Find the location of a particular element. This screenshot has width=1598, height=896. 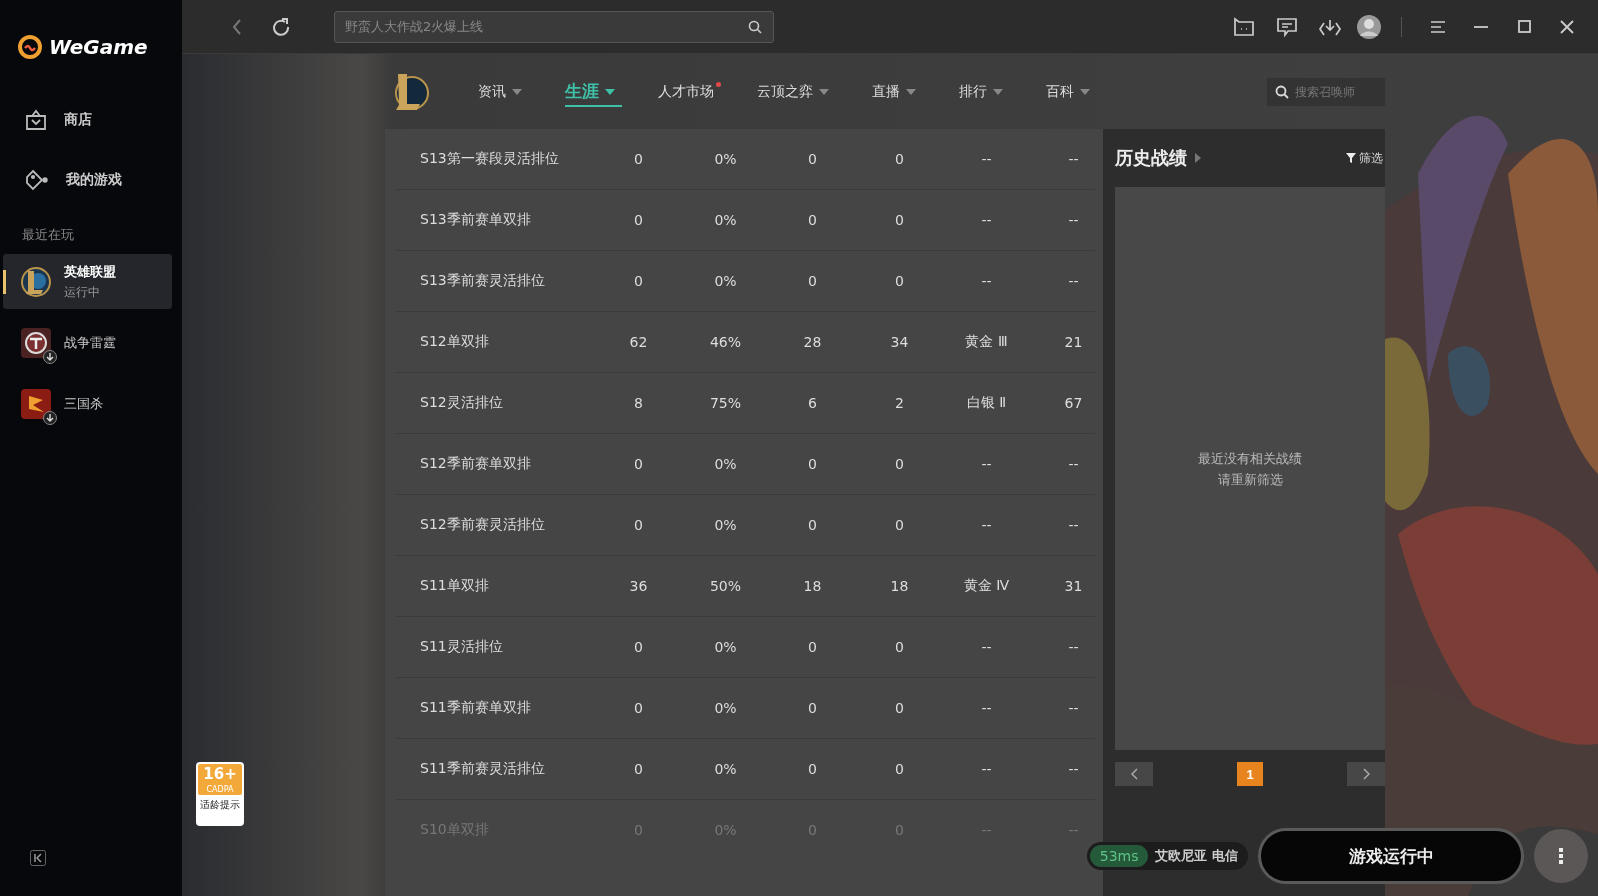

table-cell: 白银 Ⅱ is located at coordinates (986, 402).